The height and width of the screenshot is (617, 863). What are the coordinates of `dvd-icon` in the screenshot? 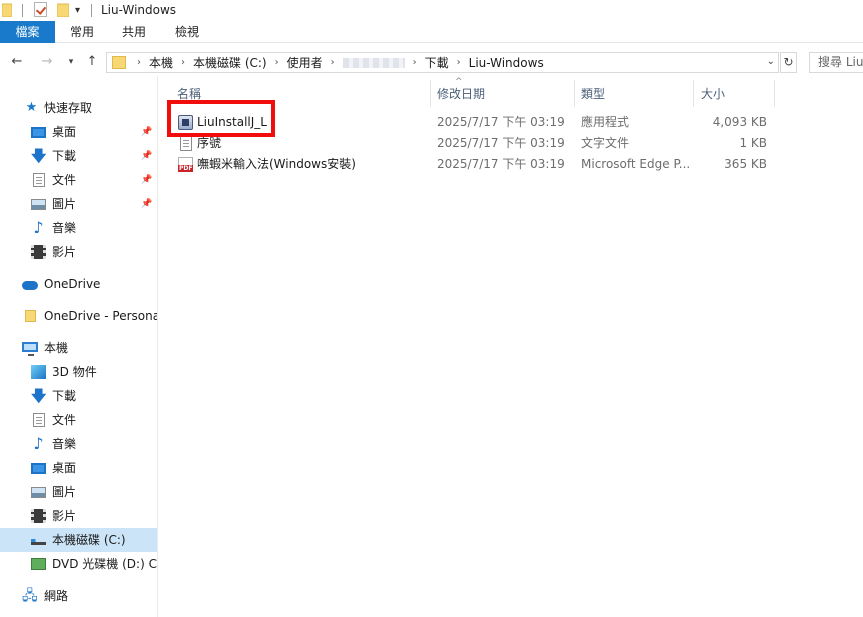 It's located at (38, 564).